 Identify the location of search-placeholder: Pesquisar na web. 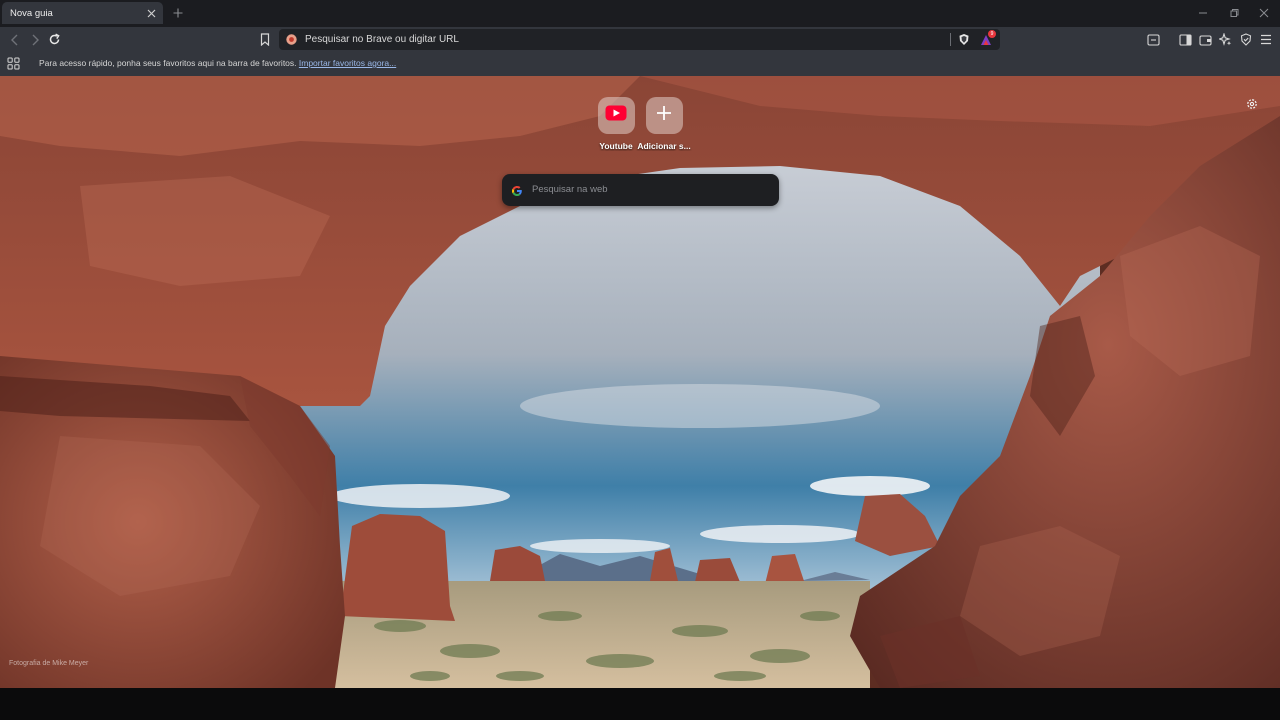
(570, 189).